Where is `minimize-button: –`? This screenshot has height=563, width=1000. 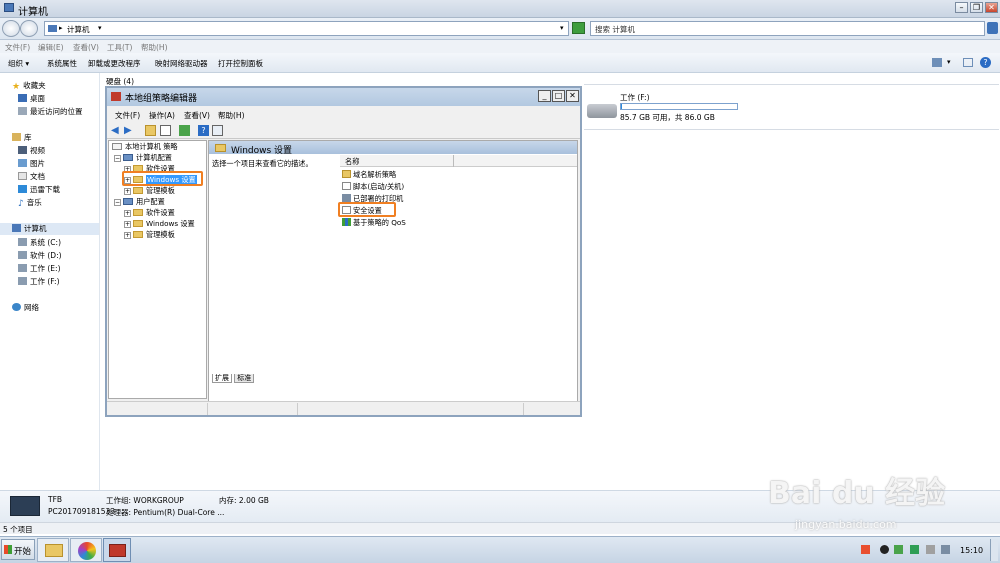
minimize-button: – is located at coordinates (961, 7).